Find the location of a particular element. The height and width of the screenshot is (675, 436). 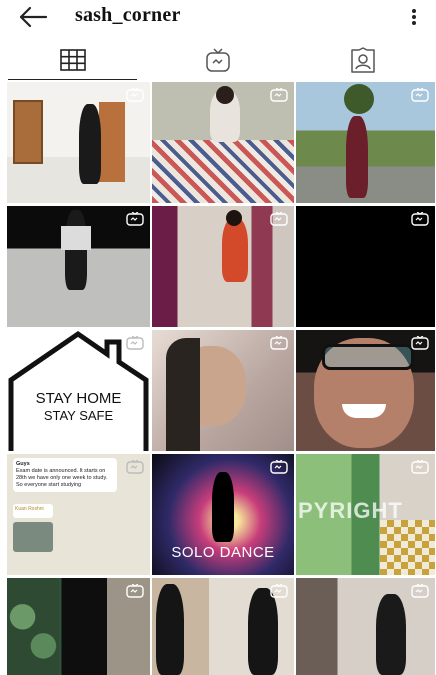

profile-header: sash_corner is located at coordinates (218, 18).